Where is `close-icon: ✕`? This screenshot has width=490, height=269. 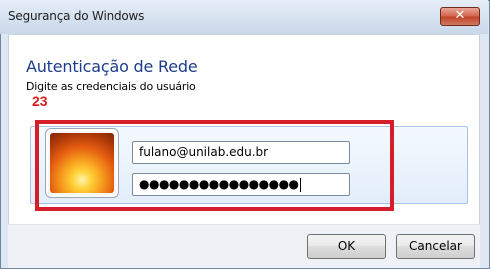
close-icon: ✕ is located at coordinates (460, 15).